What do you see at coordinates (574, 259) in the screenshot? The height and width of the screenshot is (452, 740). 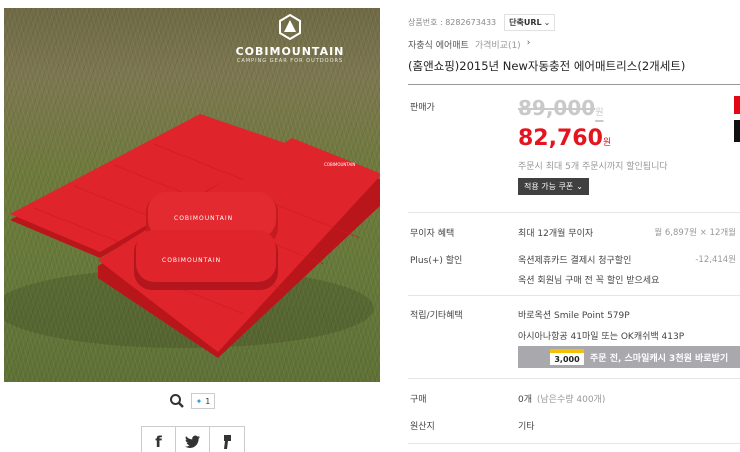 I see `plus-discount-value: 옥션제휴카드 결제시 청구할인` at bounding box center [574, 259].